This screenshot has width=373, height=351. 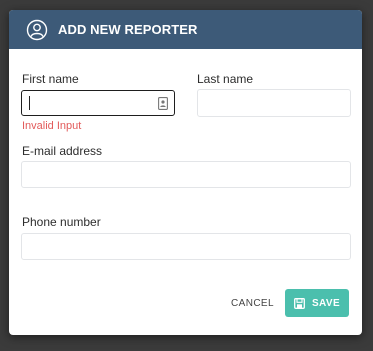 I want to click on first-name-field, so click(x=98, y=103).